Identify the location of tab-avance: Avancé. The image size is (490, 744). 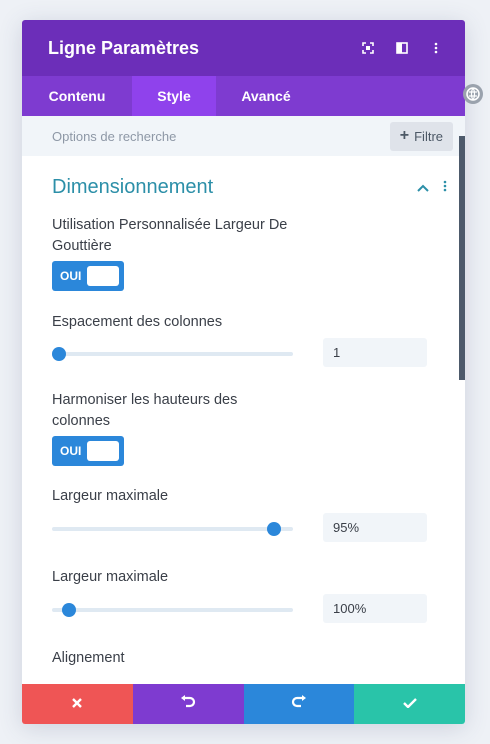
(266, 96).